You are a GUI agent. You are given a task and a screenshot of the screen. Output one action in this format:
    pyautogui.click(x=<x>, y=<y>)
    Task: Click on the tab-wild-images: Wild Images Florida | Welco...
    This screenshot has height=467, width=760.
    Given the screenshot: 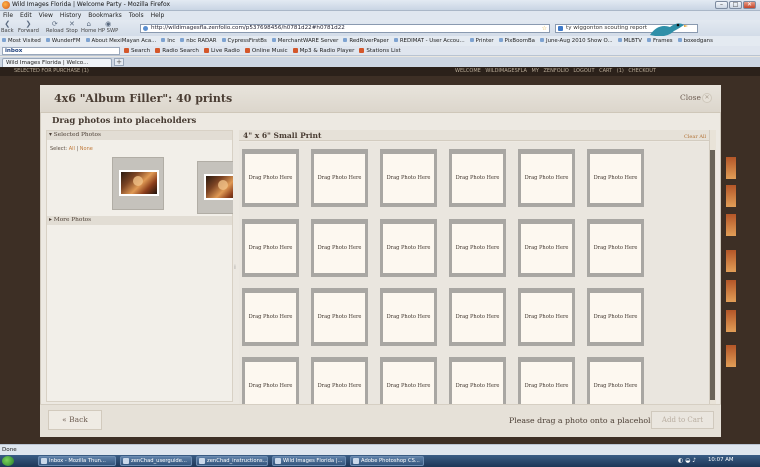 What is the action you would take?
    pyautogui.click(x=57, y=62)
    